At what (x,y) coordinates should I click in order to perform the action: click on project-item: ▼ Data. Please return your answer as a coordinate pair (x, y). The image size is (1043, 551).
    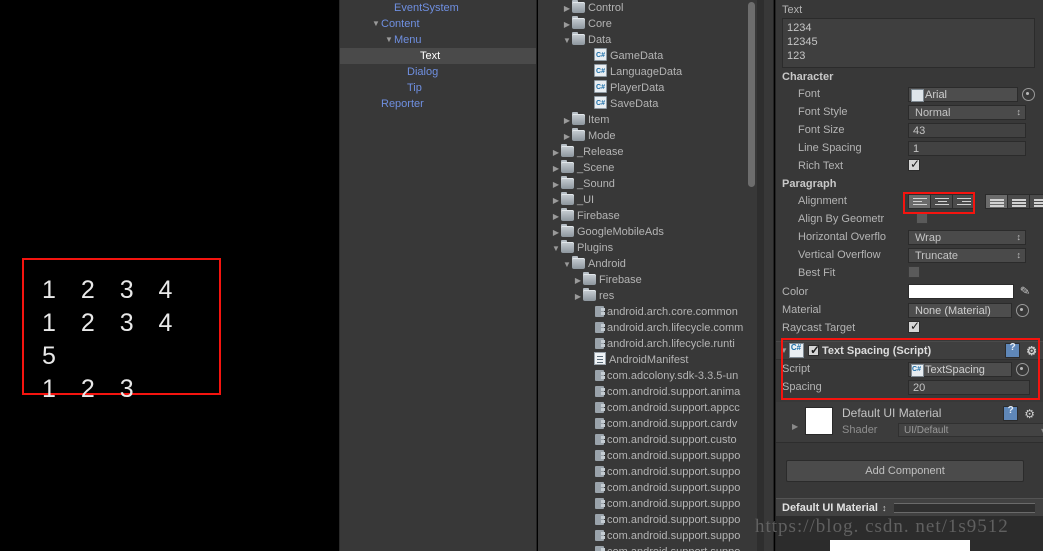
    Looking at the image, I should click on (655, 40).